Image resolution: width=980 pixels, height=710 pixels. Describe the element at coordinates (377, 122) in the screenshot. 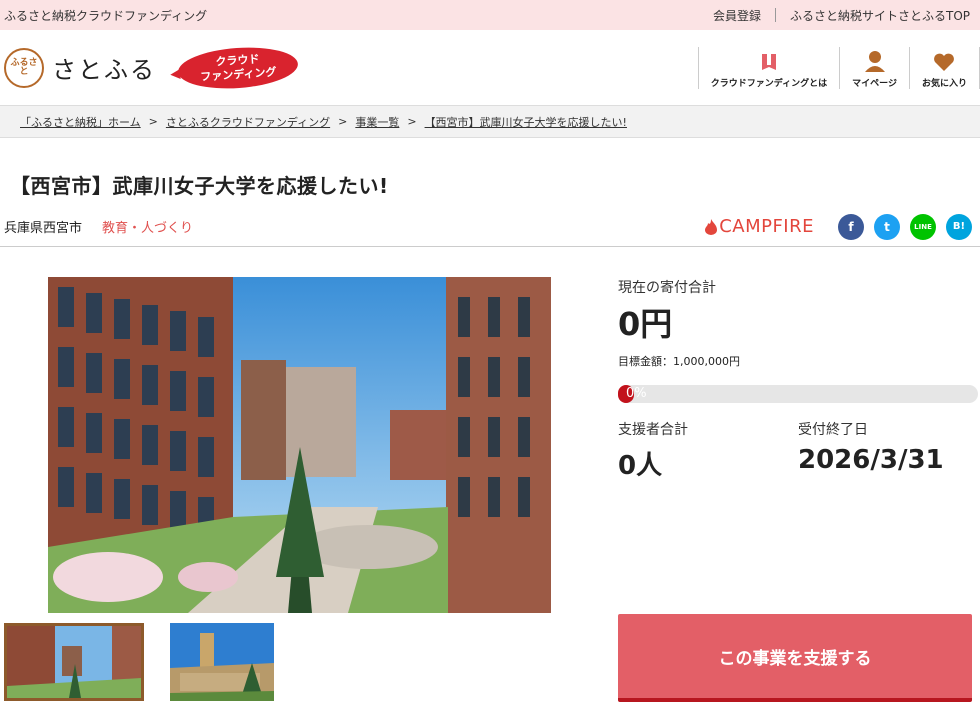

I see `breadcrumb-projects: 事業一覧` at that location.